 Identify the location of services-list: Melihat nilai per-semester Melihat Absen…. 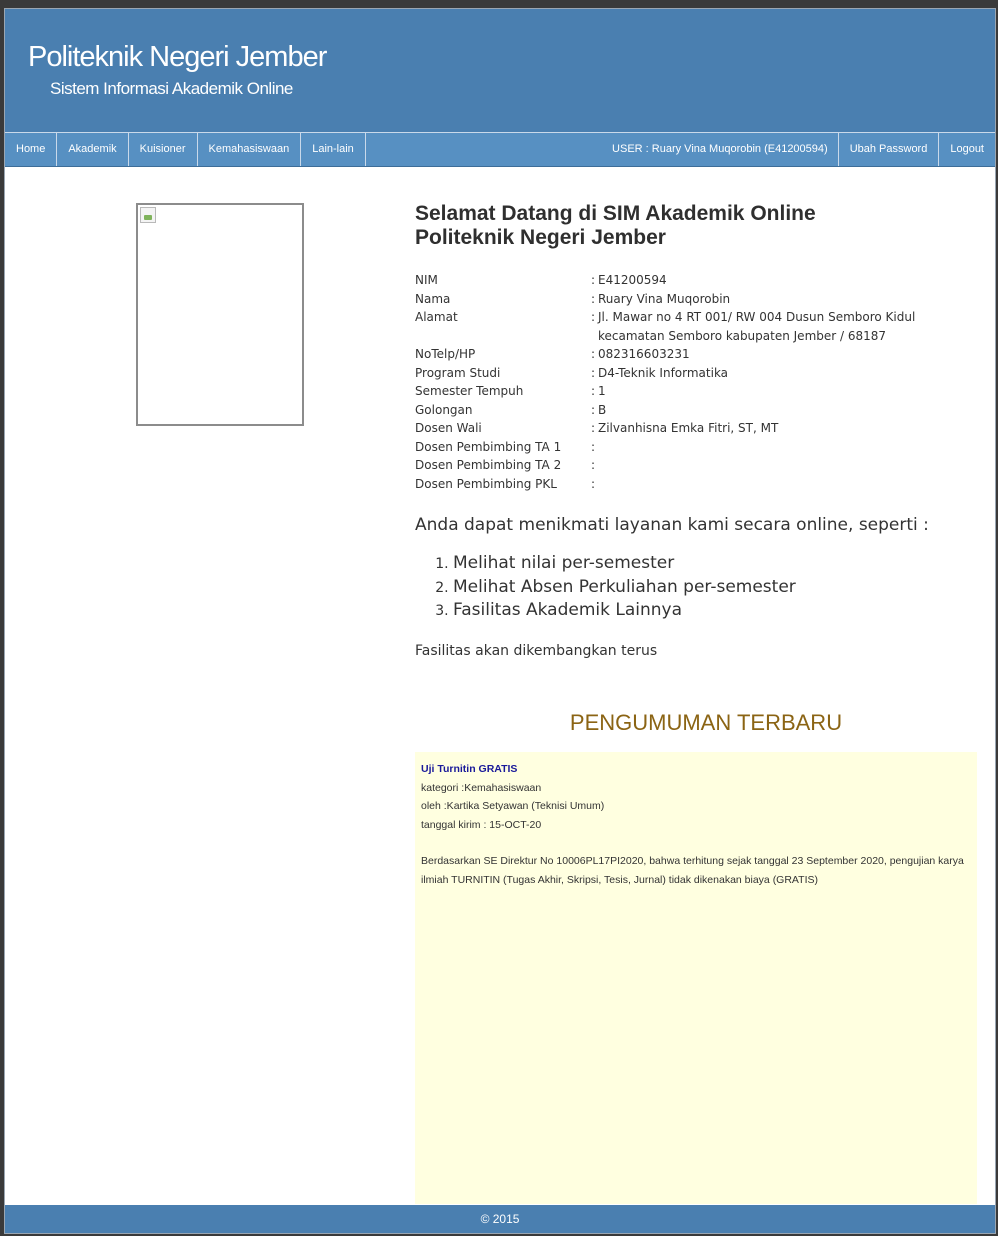
(695, 587).